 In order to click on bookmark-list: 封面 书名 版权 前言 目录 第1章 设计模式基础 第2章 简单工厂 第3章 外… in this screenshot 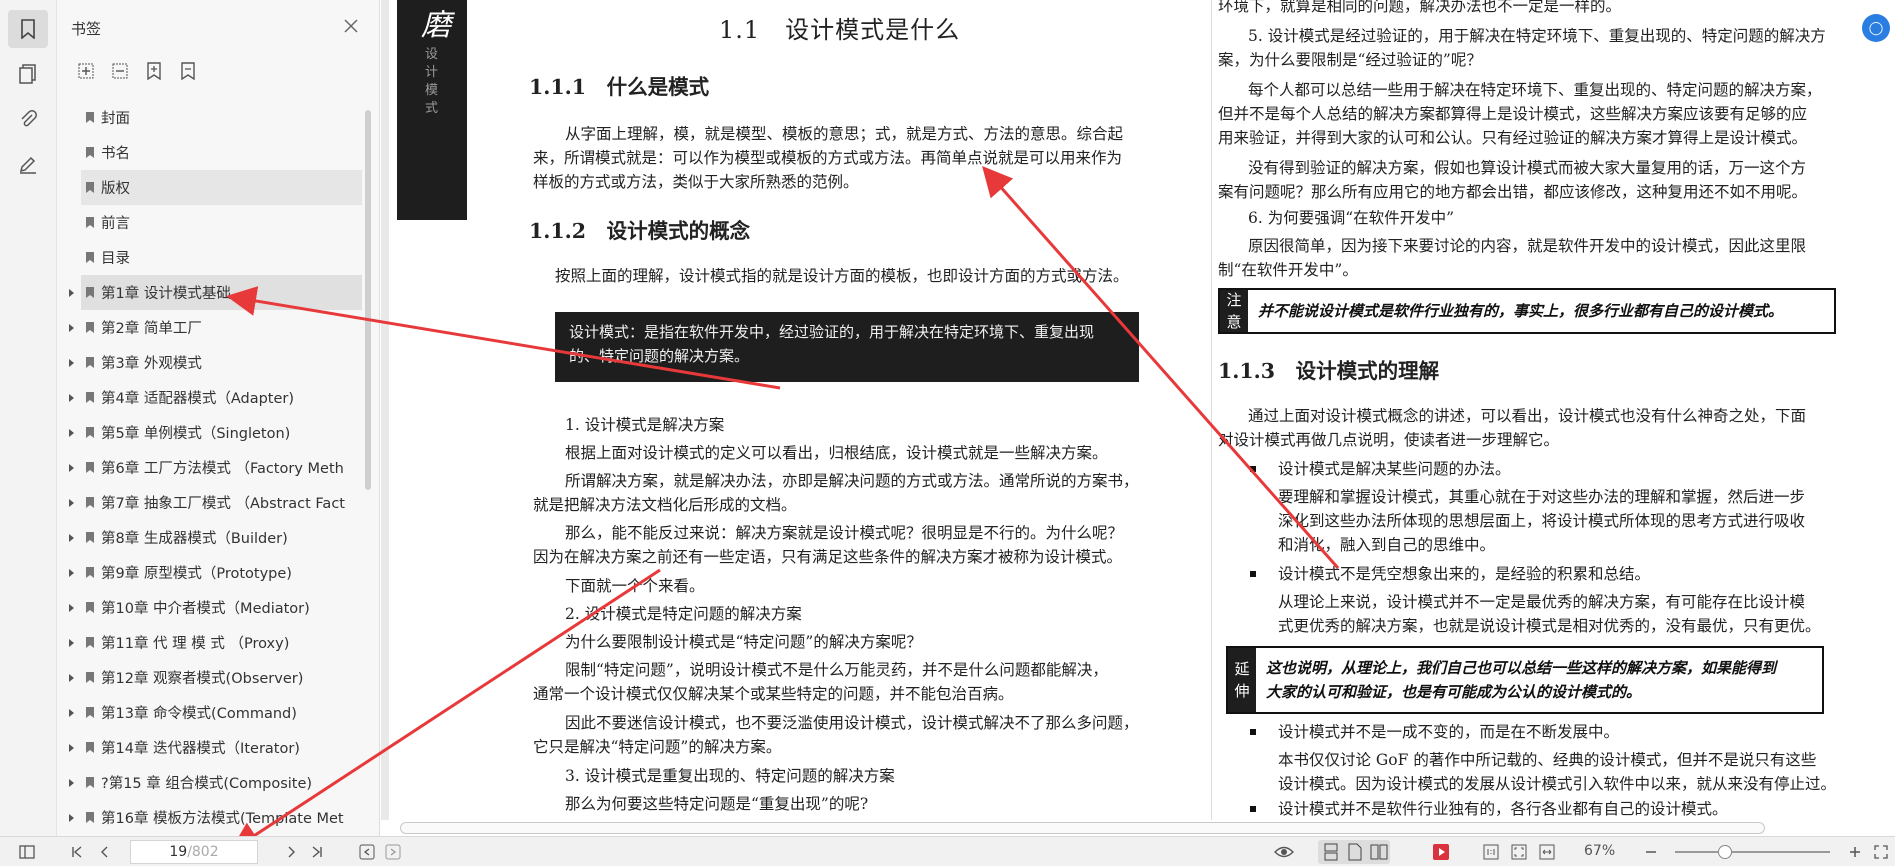, I will do `click(209, 467)`.